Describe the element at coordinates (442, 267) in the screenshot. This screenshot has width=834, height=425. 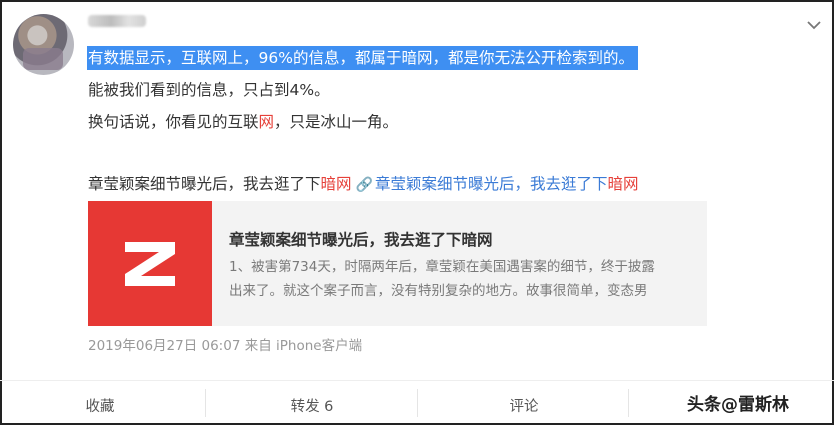
I see `article-description-line-1: 1、被害第734天，时隔两年后，章莹颖在美国遇害案的细节，终于披露` at that location.